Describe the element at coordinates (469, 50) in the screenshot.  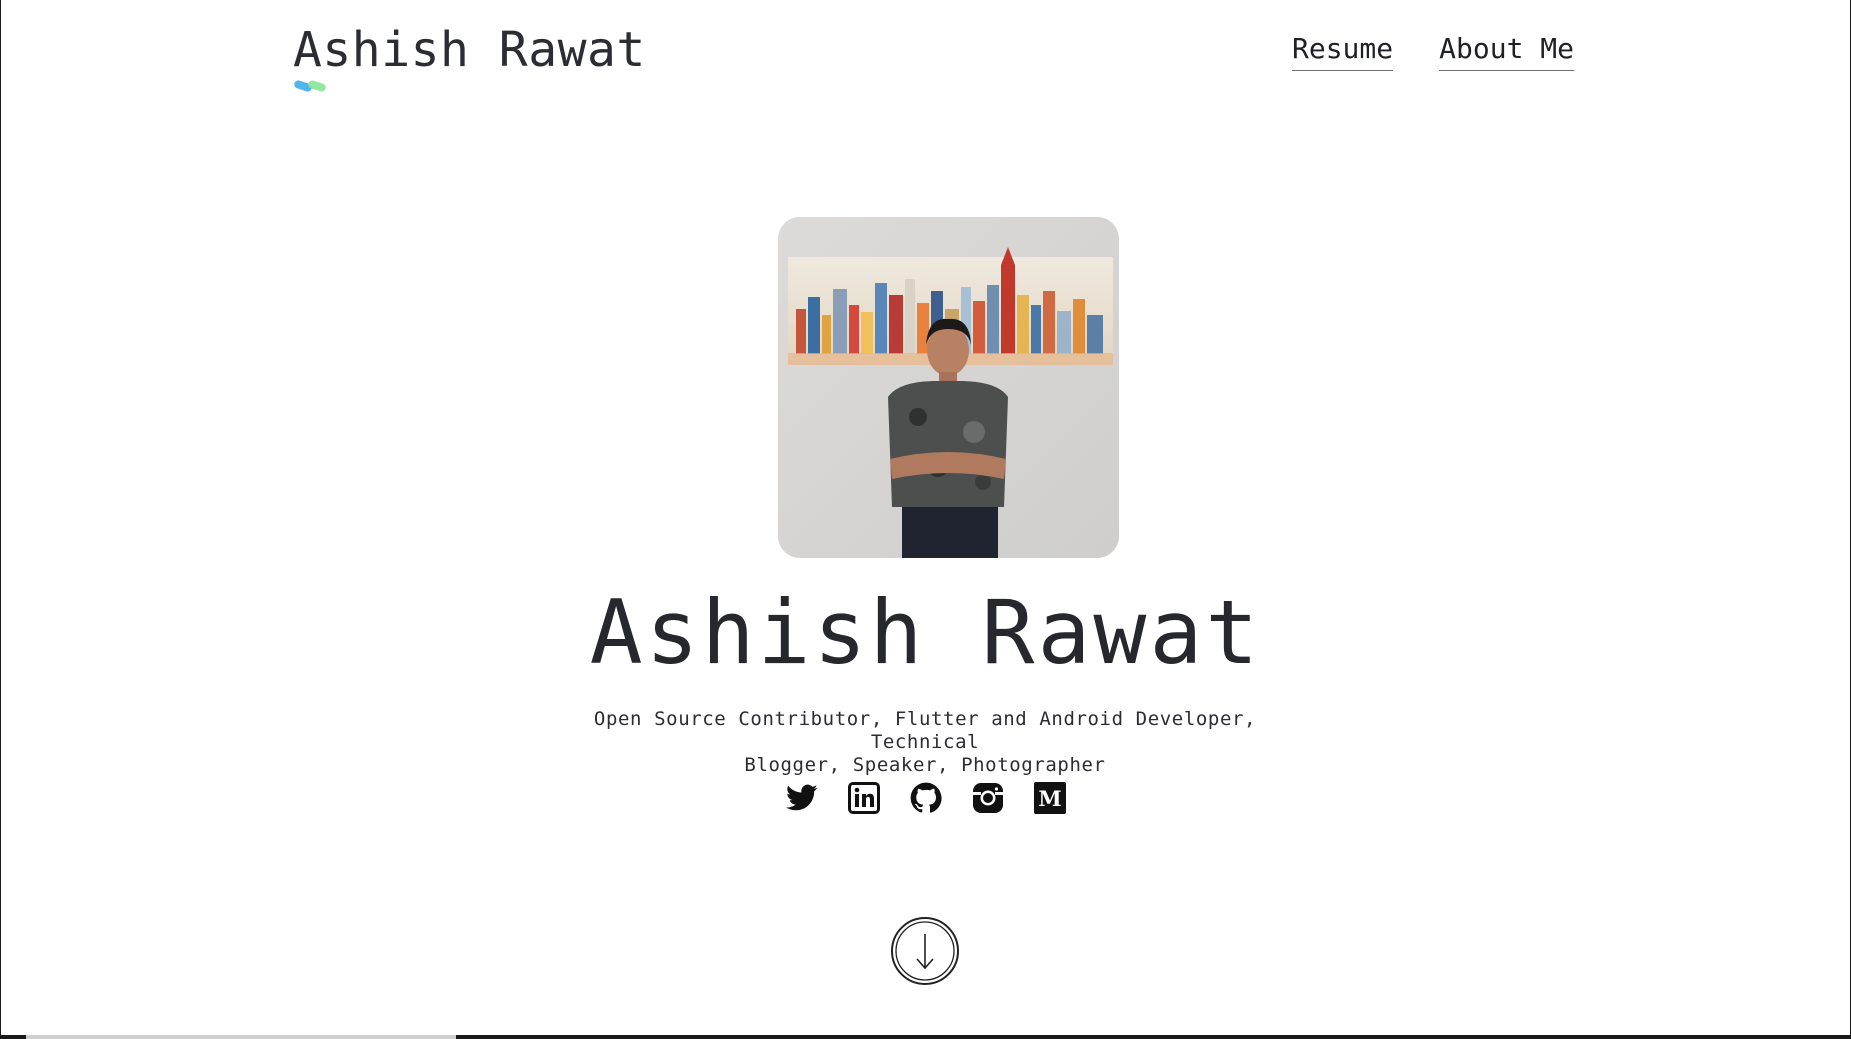
I see `logo-text: Ashish Rawat` at that location.